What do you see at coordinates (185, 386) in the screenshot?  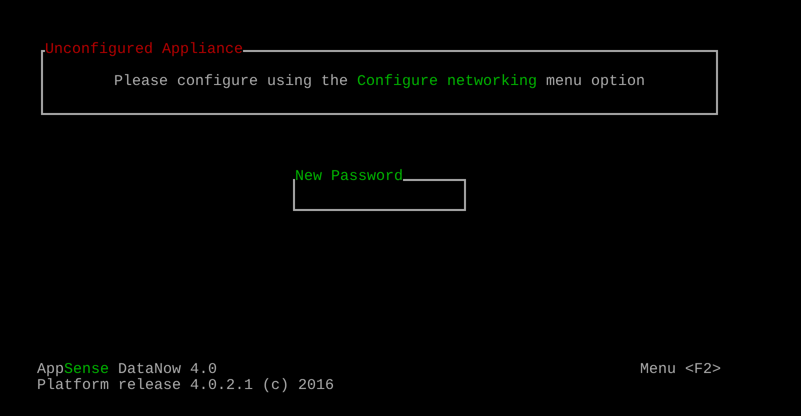 I see `release-info: Platform release 4.0.2.1 (c) 2016` at bounding box center [185, 386].